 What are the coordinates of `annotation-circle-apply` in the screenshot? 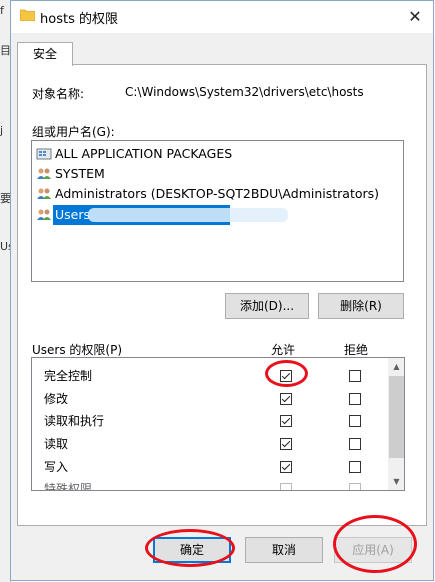 It's located at (375, 544).